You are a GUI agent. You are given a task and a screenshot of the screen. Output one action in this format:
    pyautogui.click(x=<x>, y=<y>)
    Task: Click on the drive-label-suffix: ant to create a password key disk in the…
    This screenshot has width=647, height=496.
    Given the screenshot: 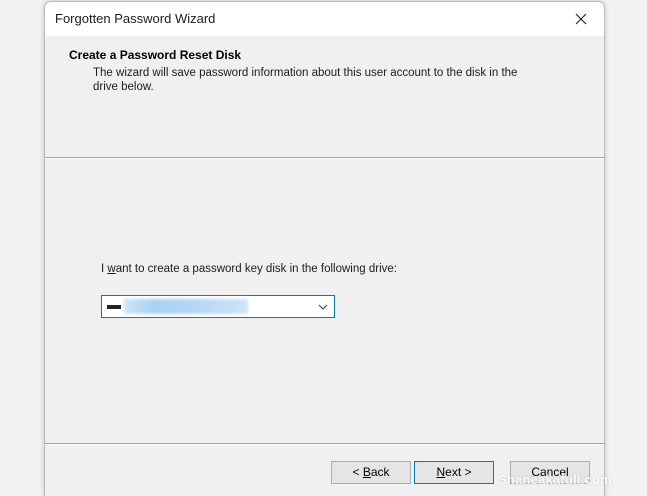 What is the action you would take?
    pyautogui.click(x=256, y=269)
    